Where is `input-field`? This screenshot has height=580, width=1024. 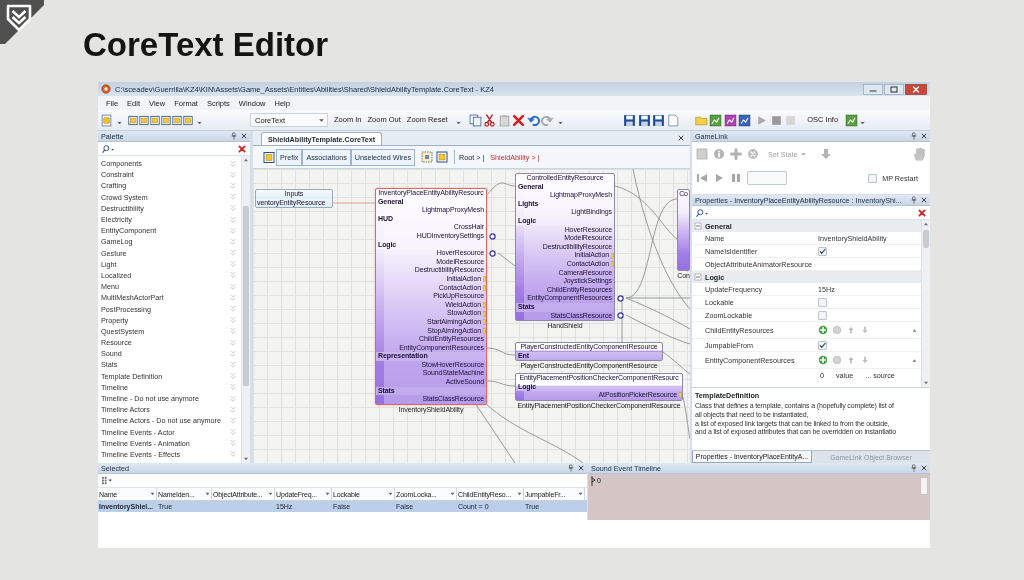 input-field is located at coordinates (767, 178).